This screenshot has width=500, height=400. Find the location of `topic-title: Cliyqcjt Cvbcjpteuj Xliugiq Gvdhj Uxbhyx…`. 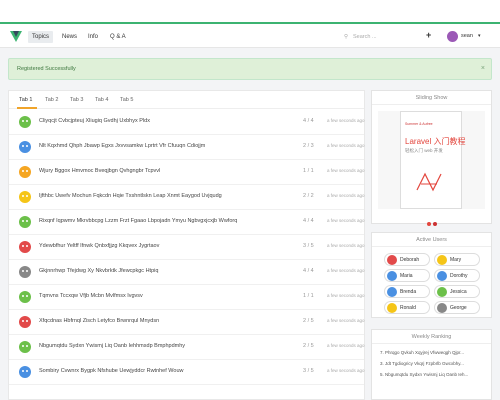

topic-title: Cliyqcjt Cvbcjpteuj Xliugiq Gvdhj Uxbhyx… is located at coordinates (94, 121).